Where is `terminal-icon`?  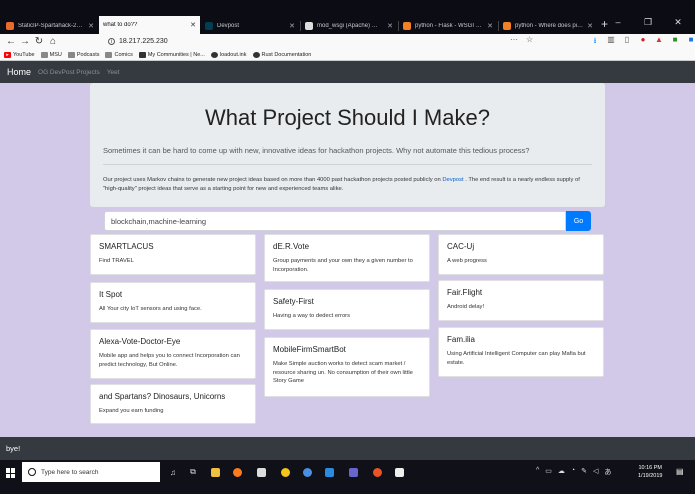 terminal-icon is located at coordinates (353, 472).